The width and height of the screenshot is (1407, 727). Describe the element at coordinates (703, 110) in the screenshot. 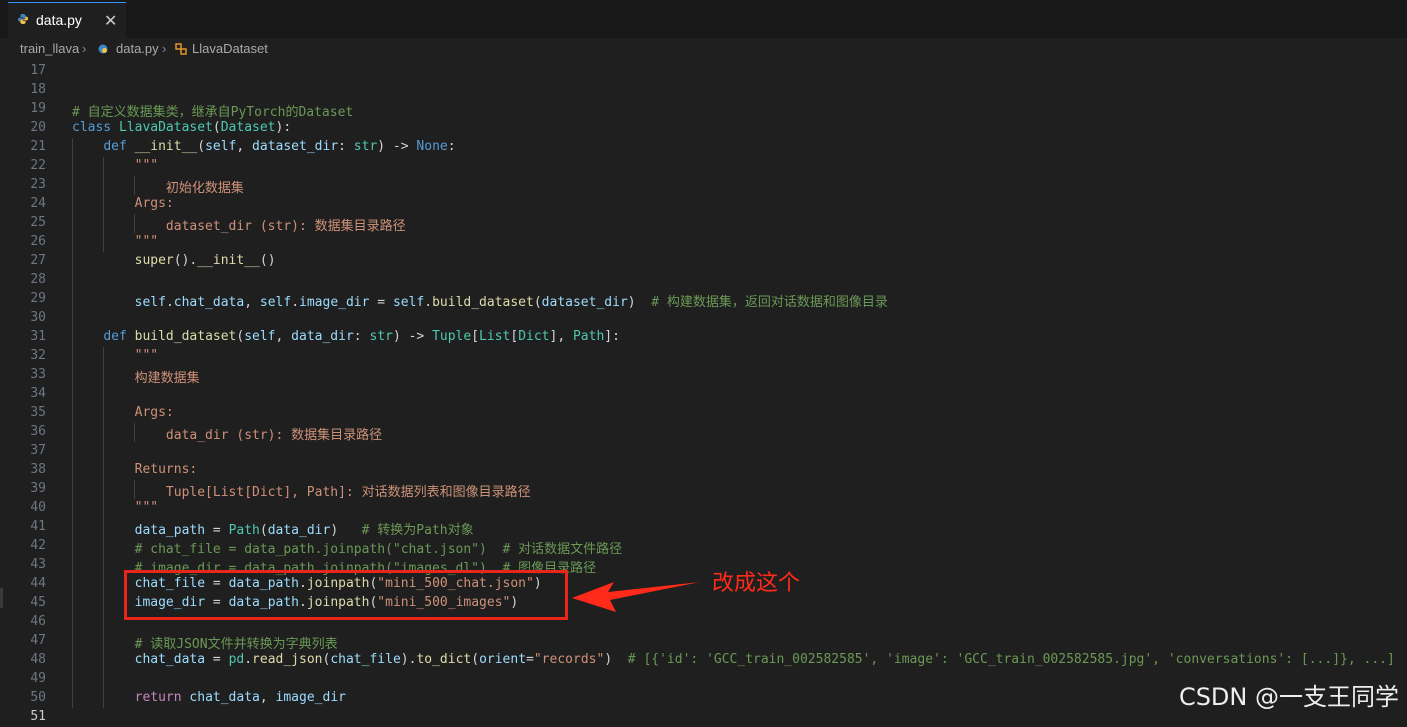

I see `code-line: 19 # 自定义数据集类，继承自PyTorch的Dataset` at that location.